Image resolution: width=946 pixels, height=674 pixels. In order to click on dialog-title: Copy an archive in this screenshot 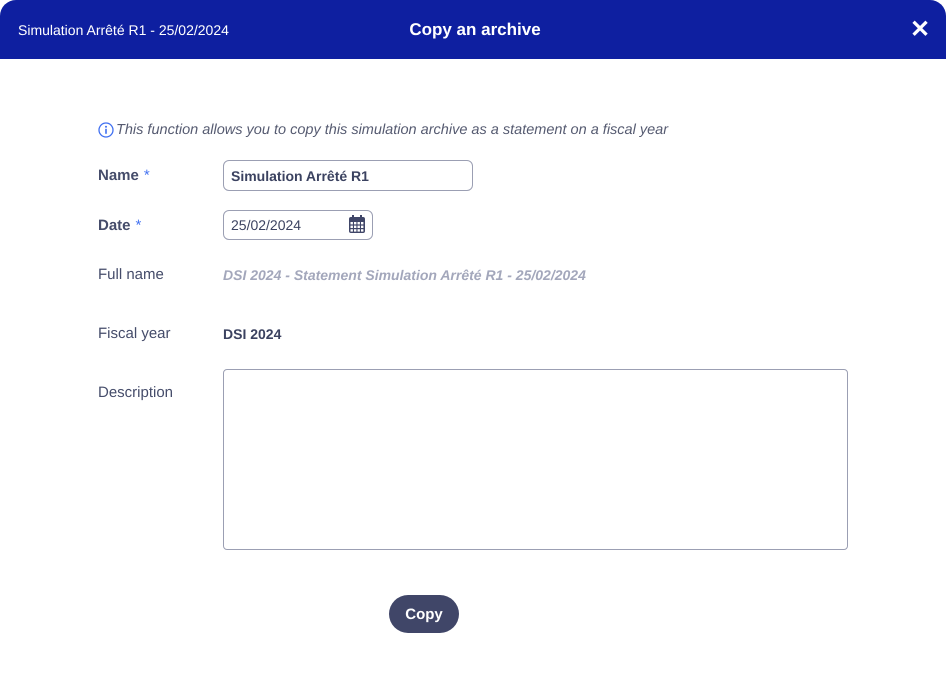, I will do `click(475, 30)`.